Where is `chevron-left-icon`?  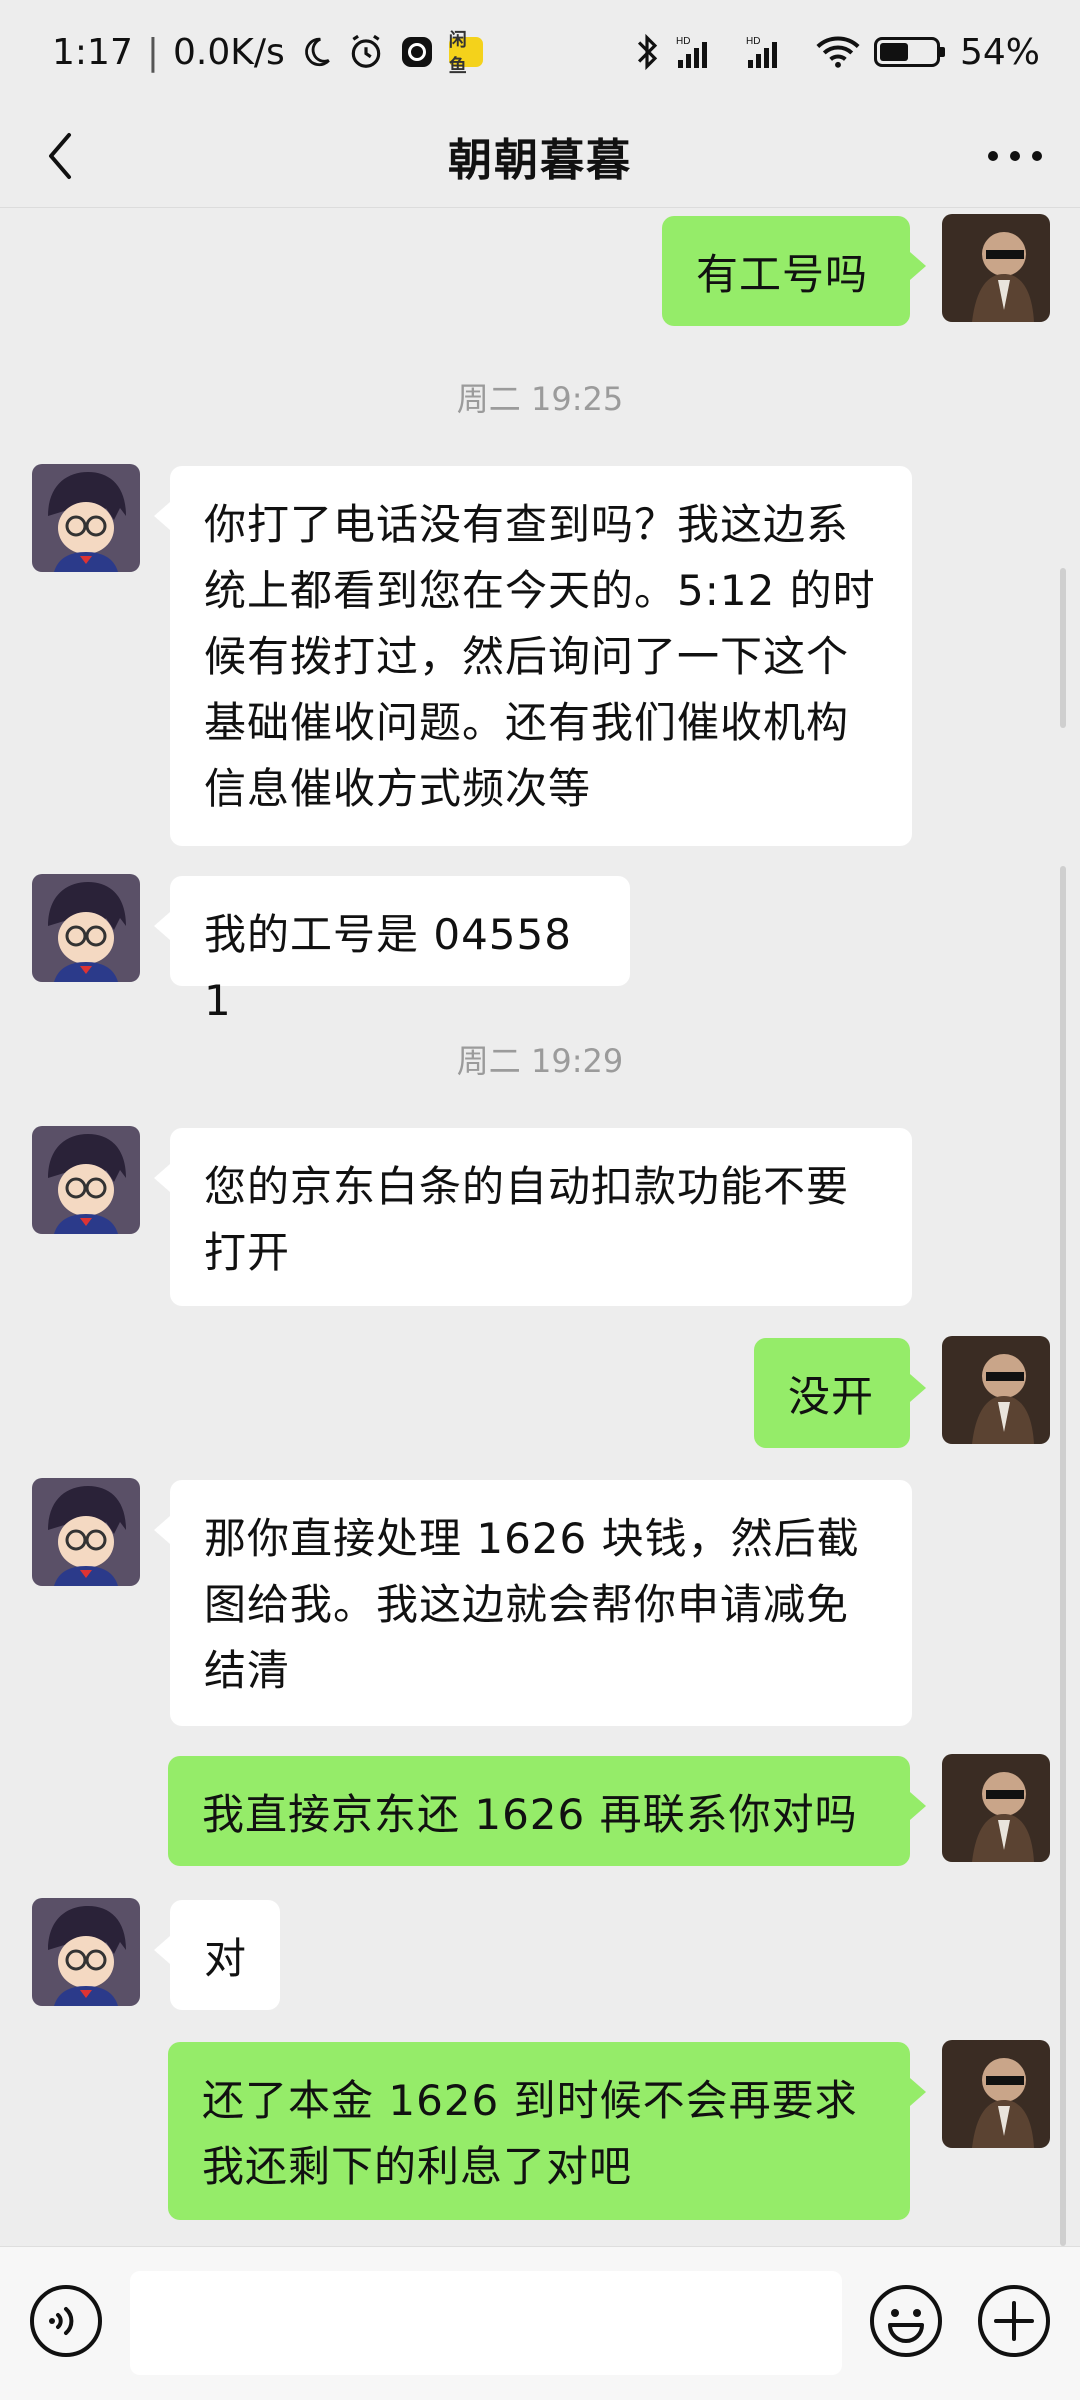
chevron-left-icon is located at coordinates (60, 156).